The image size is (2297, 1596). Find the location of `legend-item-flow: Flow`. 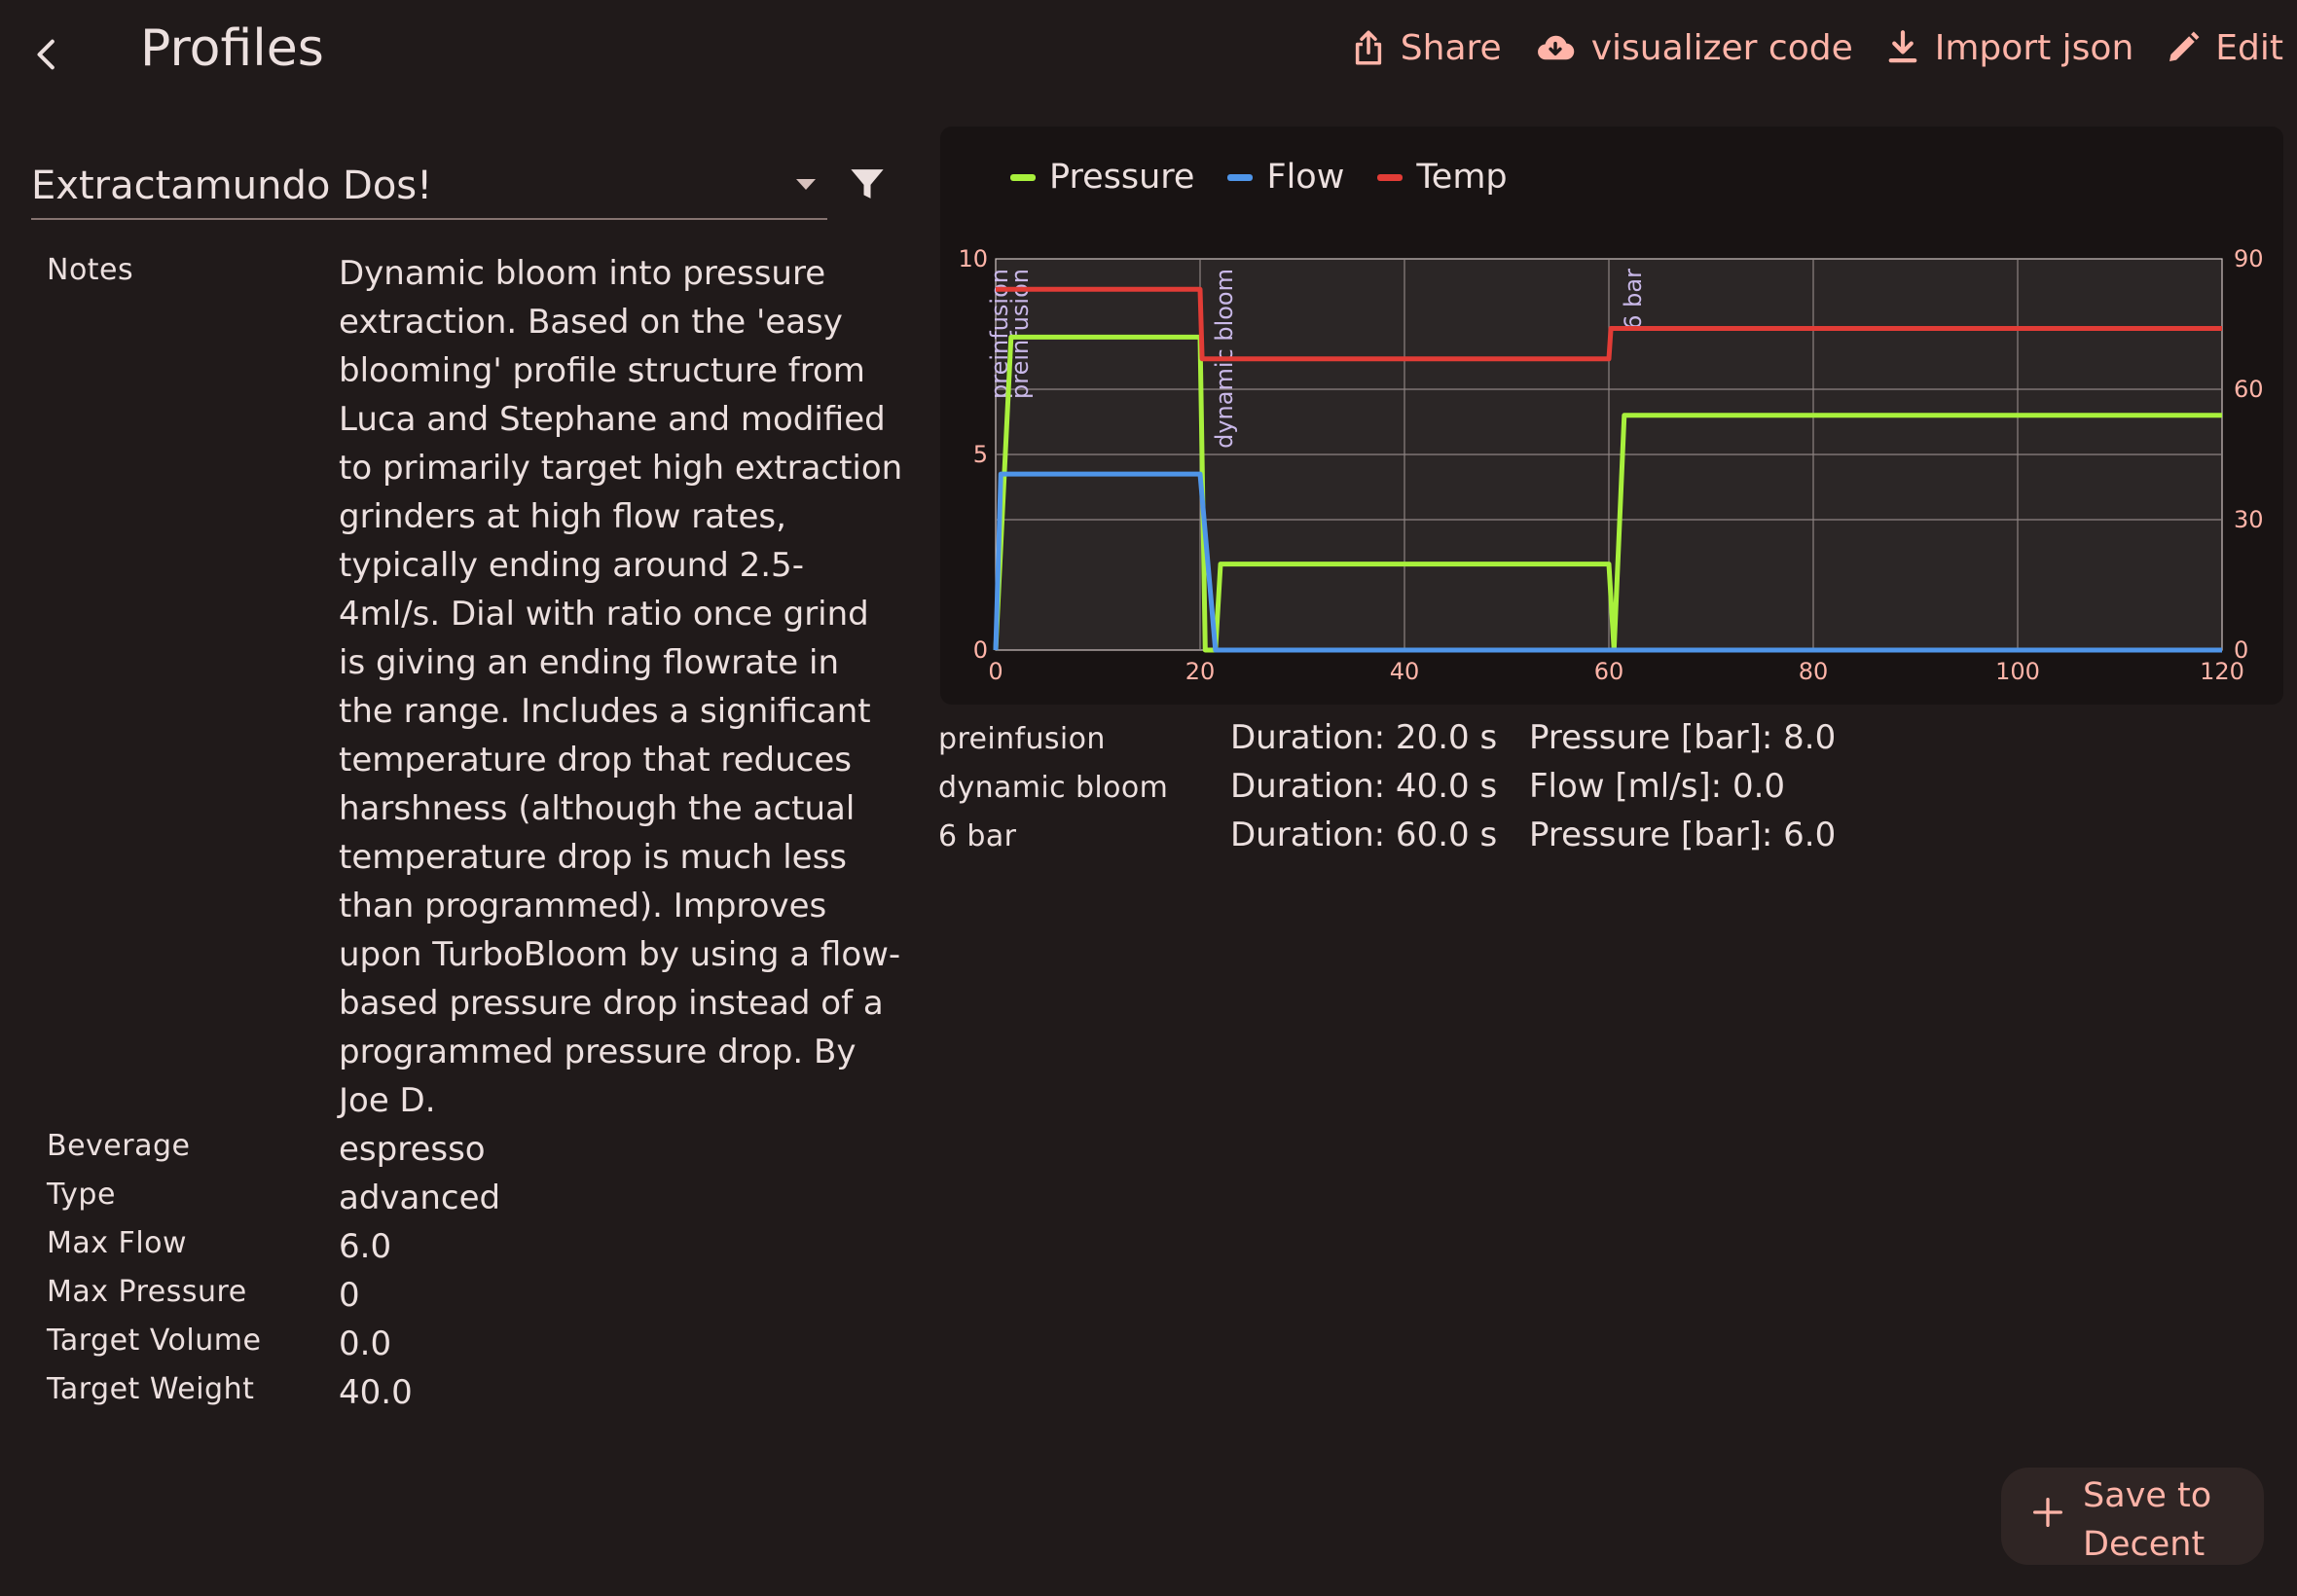

legend-item-flow: Flow is located at coordinates (1285, 177).